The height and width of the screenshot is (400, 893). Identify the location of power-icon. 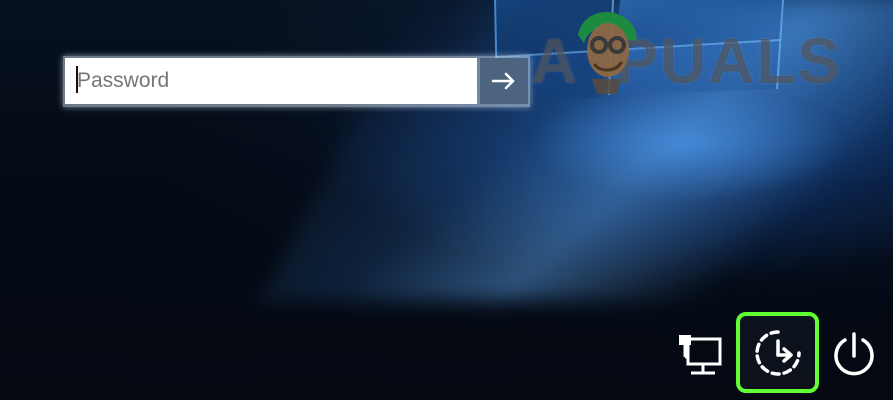
(854, 354).